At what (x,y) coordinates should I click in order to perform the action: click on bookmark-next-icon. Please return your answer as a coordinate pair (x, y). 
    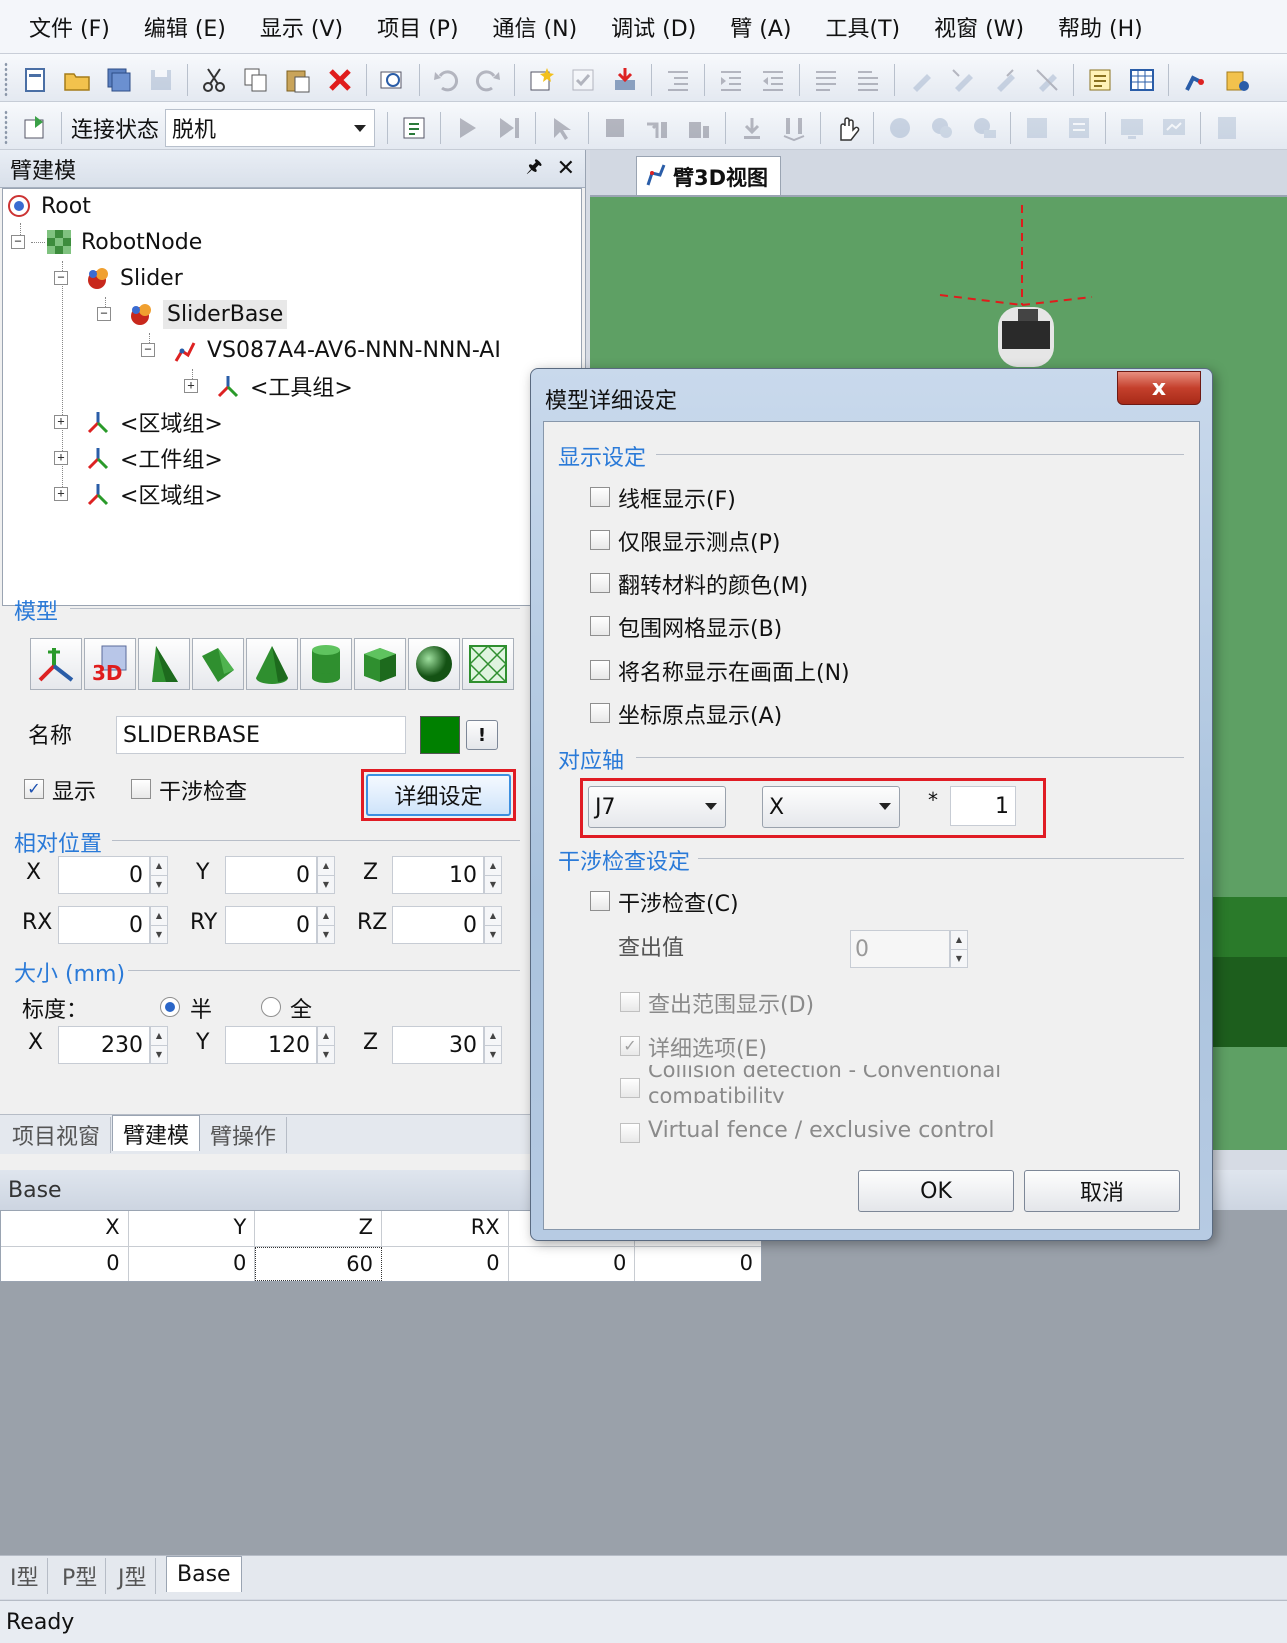
    Looking at the image, I should click on (963, 80).